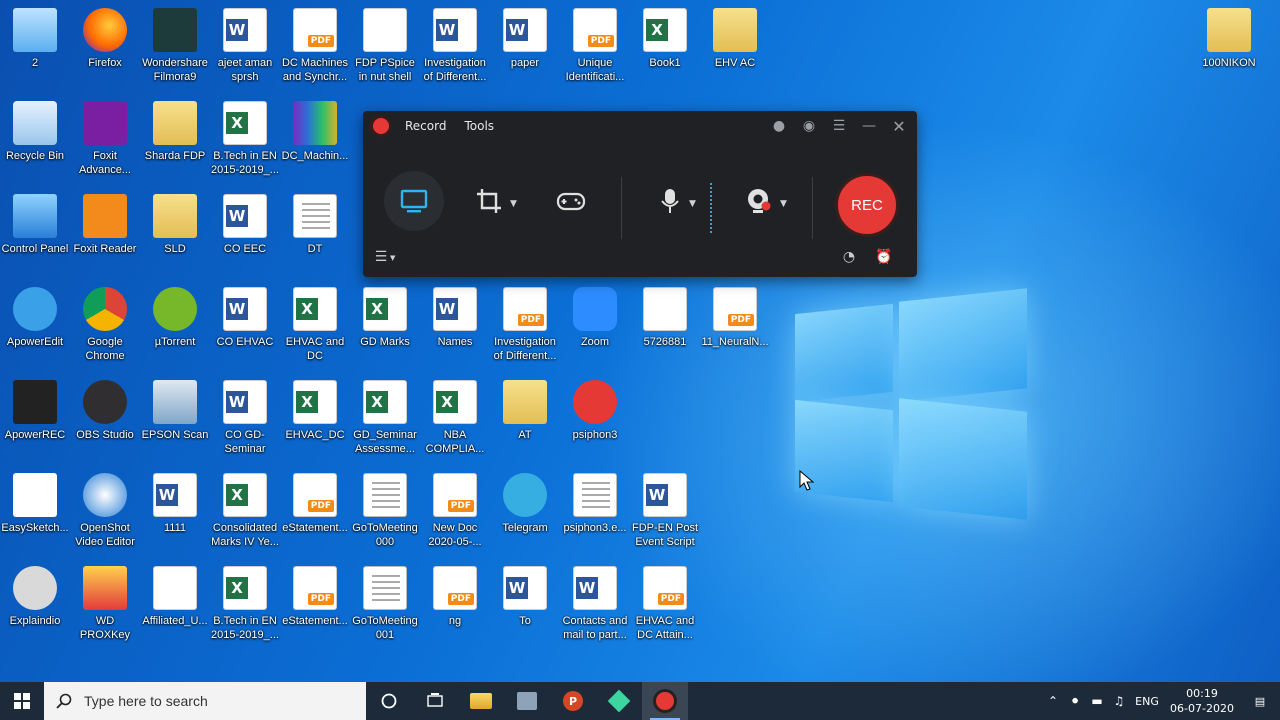 The height and width of the screenshot is (720, 1280). What do you see at coordinates (389, 701) in the screenshot?
I see `cortana-button` at bounding box center [389, 701].